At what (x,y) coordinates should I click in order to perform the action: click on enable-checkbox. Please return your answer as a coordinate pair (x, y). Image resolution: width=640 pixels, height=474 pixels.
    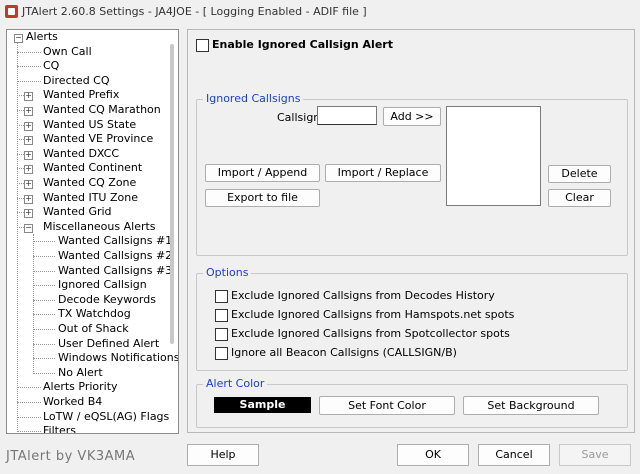
    Looking at the image, I should click on (202, 45).